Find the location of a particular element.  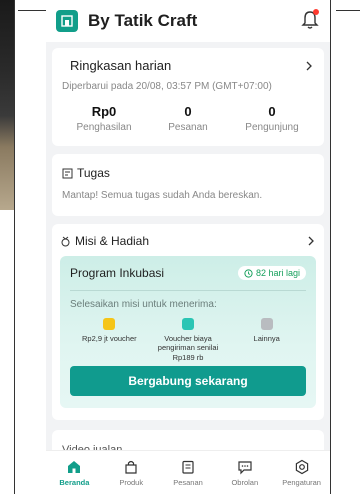

stat-revenue: Rp0 Penghasilan is located at coordinates (104, 118).